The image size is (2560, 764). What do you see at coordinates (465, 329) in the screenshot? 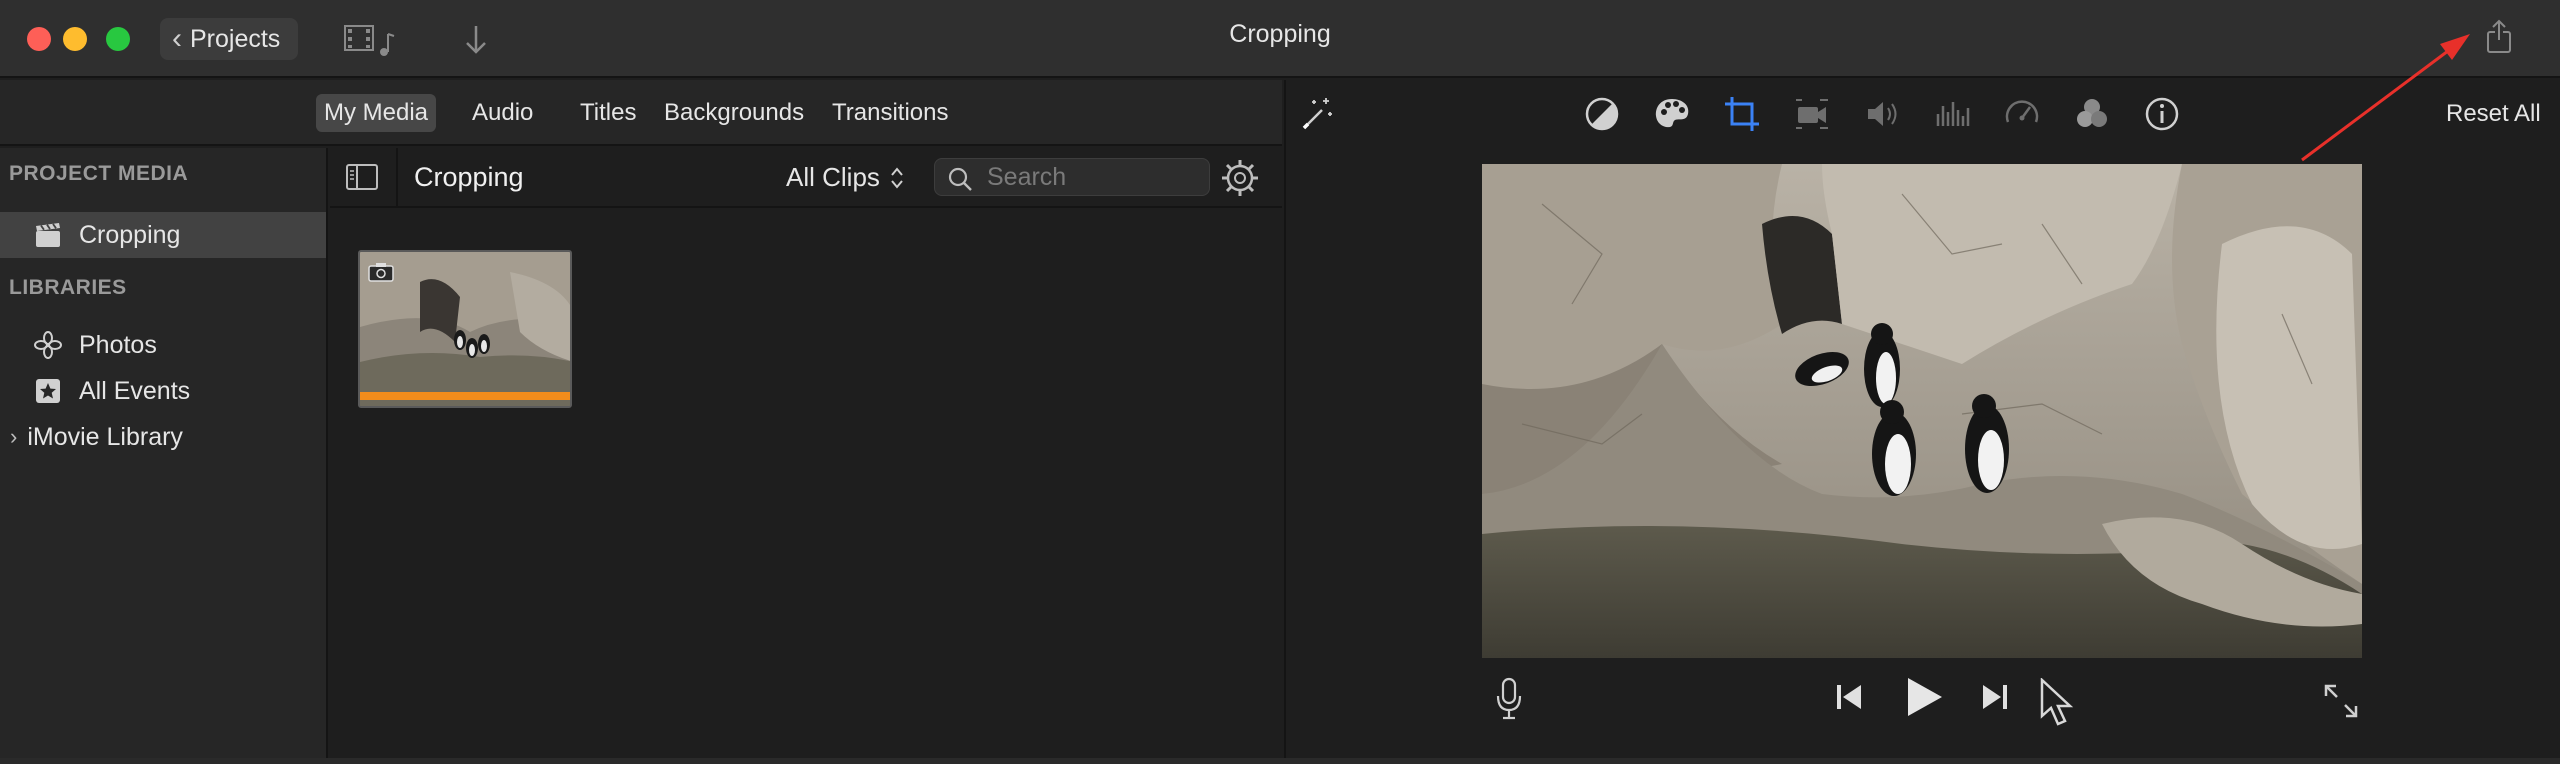
I see `clip-thumbnail` at bounding box center [465, 329].